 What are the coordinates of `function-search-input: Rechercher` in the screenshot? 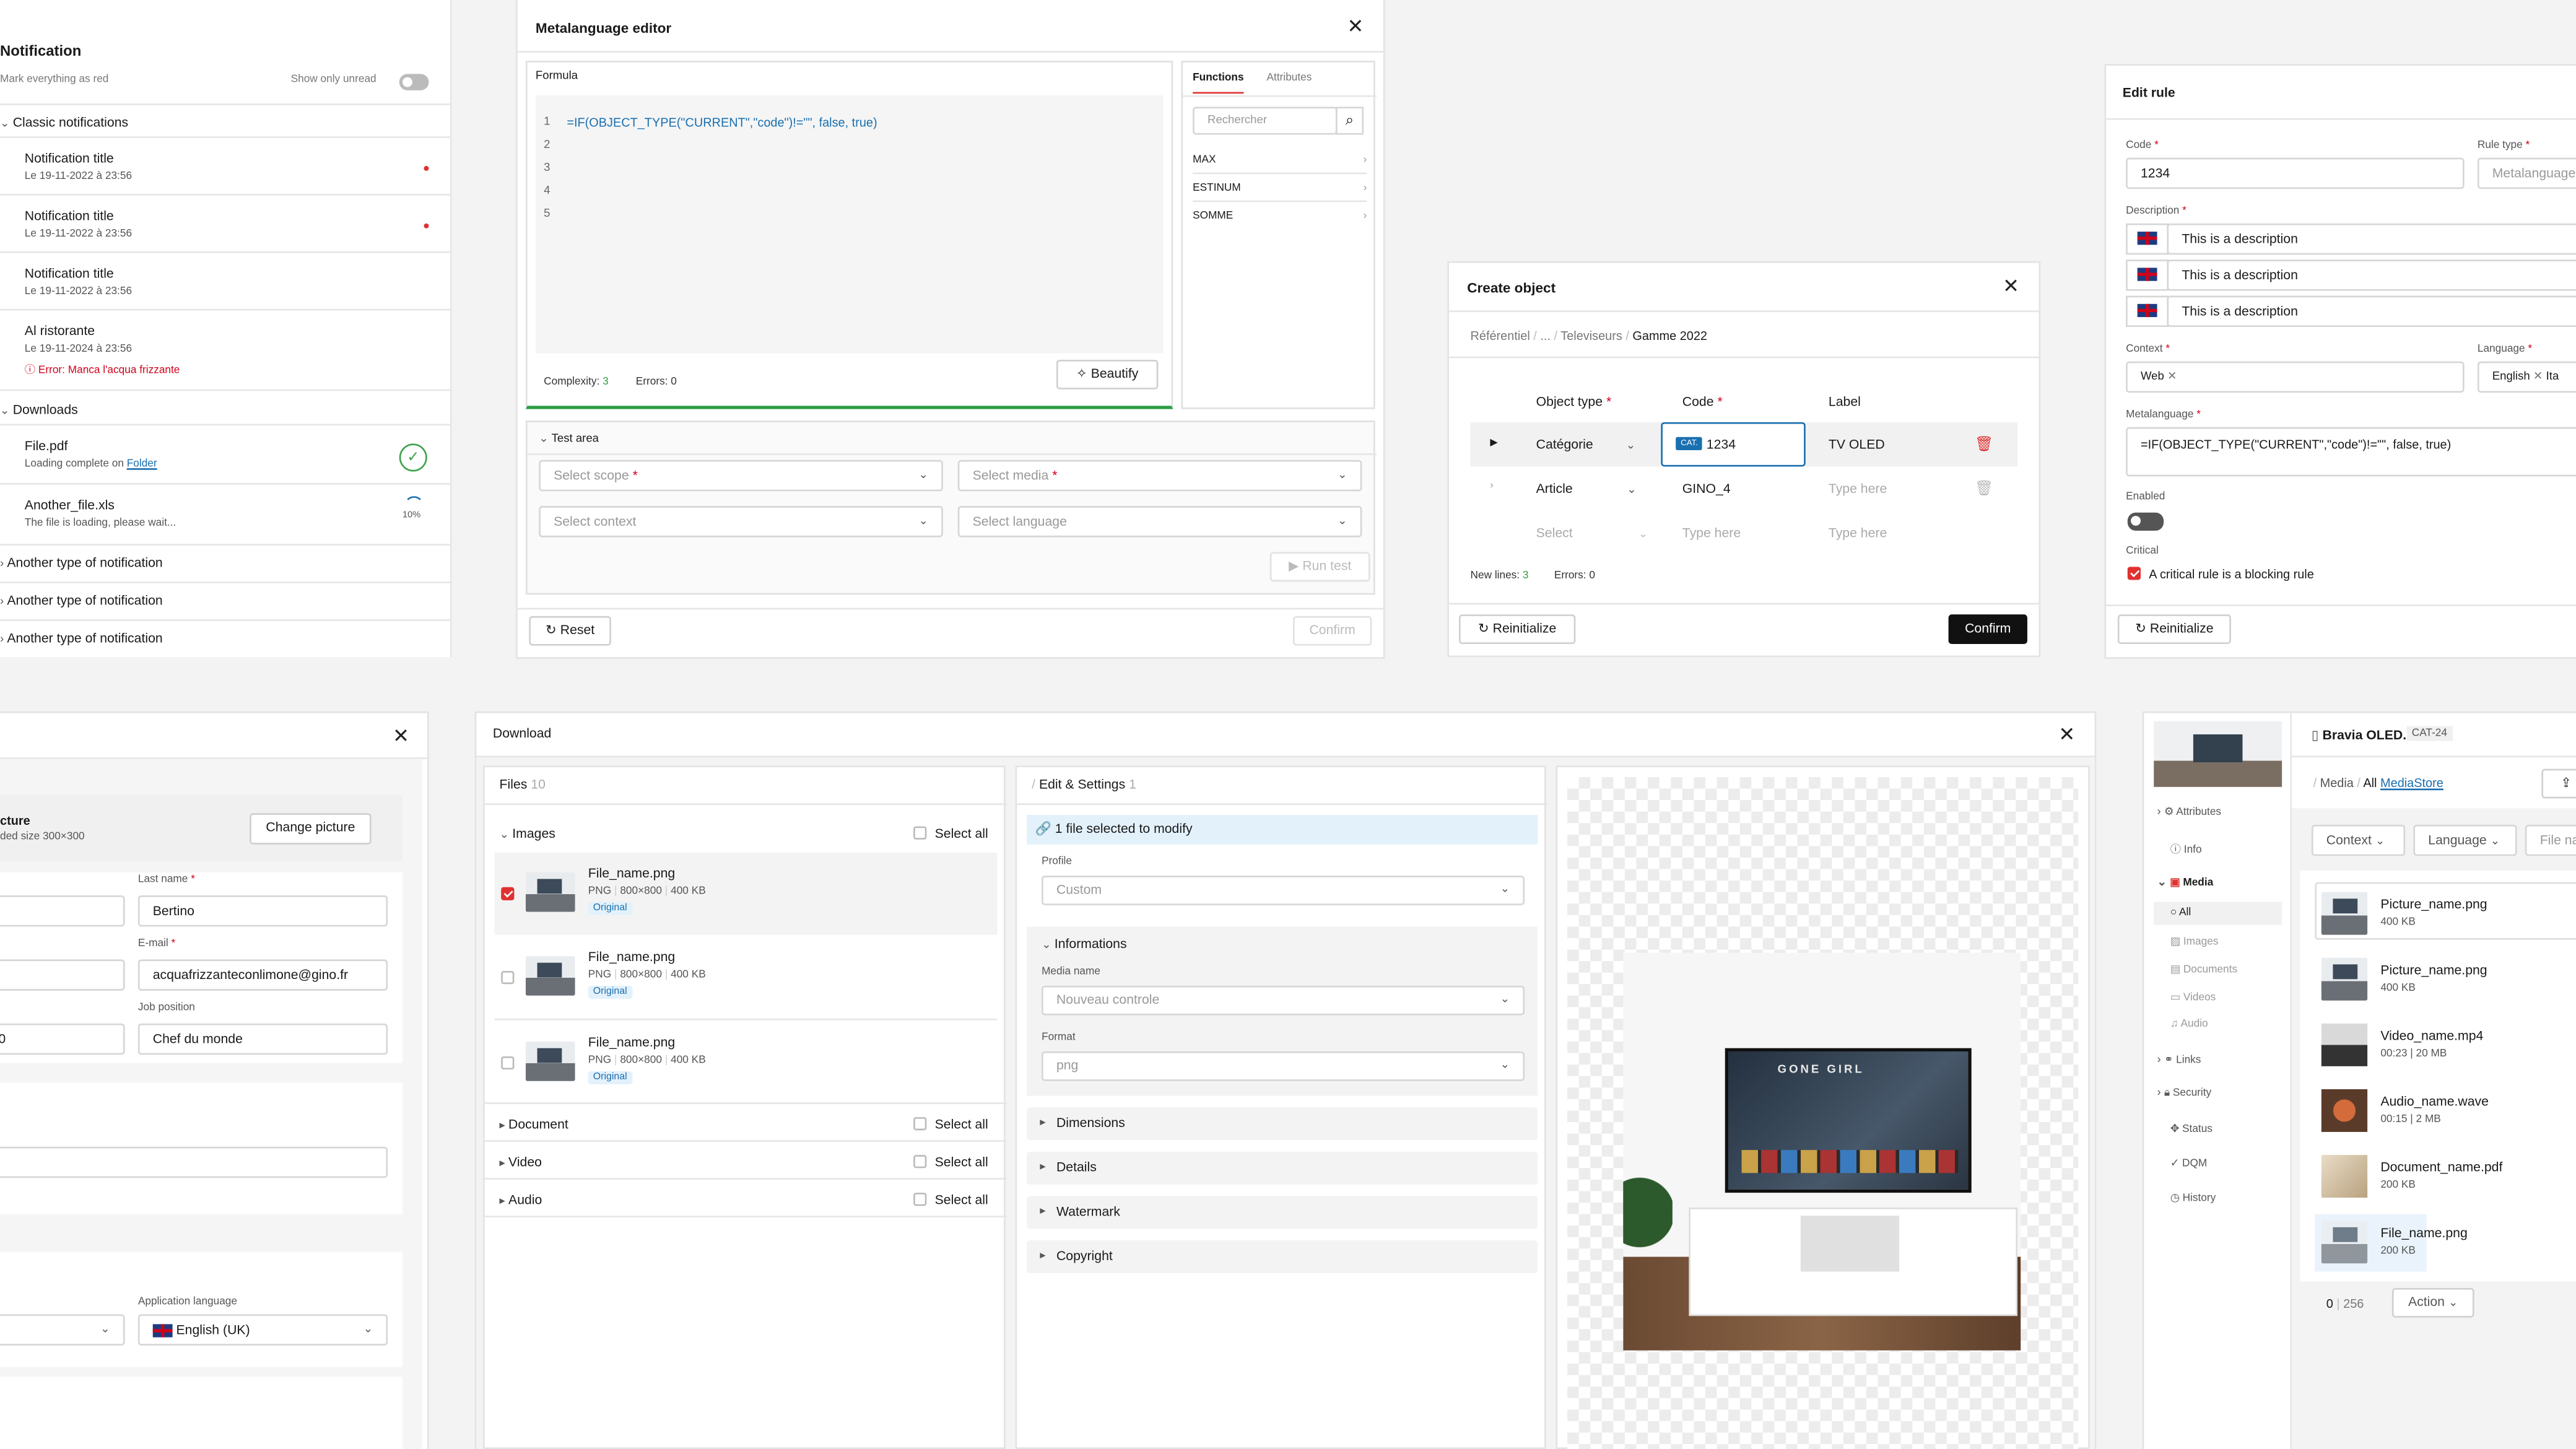 It's located at (1265, 121).